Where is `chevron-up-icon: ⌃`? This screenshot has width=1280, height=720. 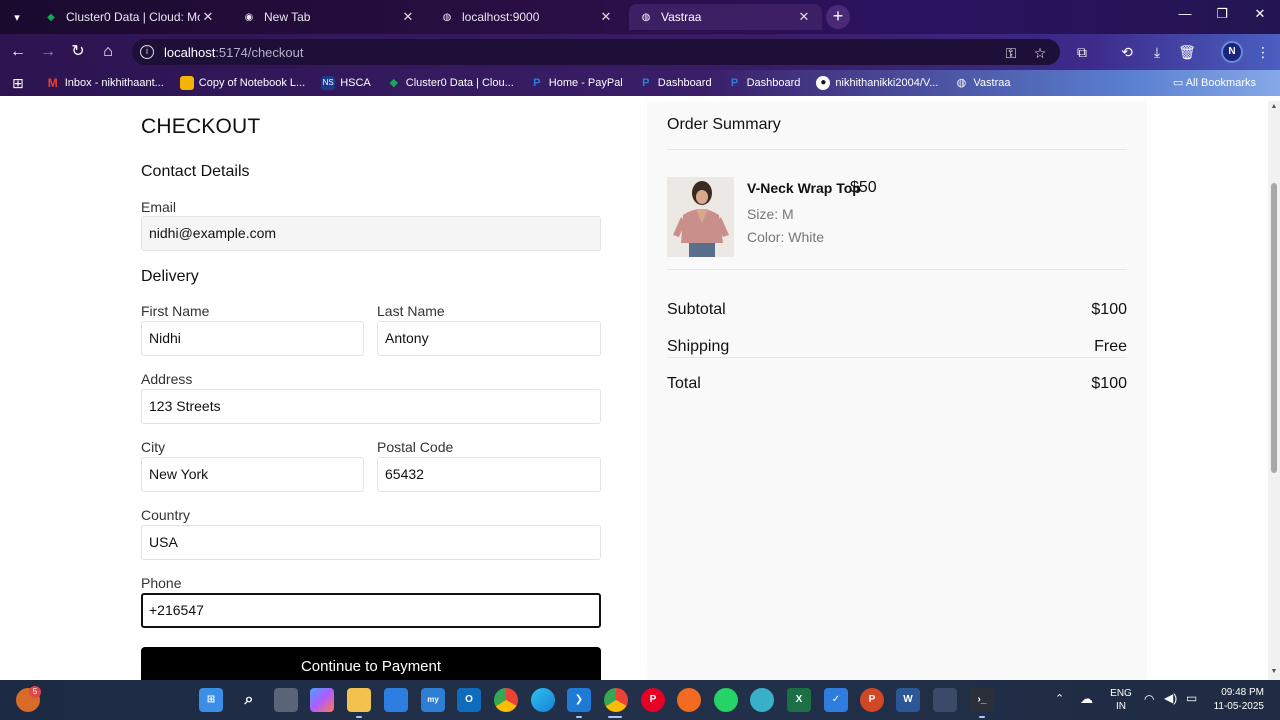 chevron-up-icon: ⌃ is located at coordinates (1059, 698).